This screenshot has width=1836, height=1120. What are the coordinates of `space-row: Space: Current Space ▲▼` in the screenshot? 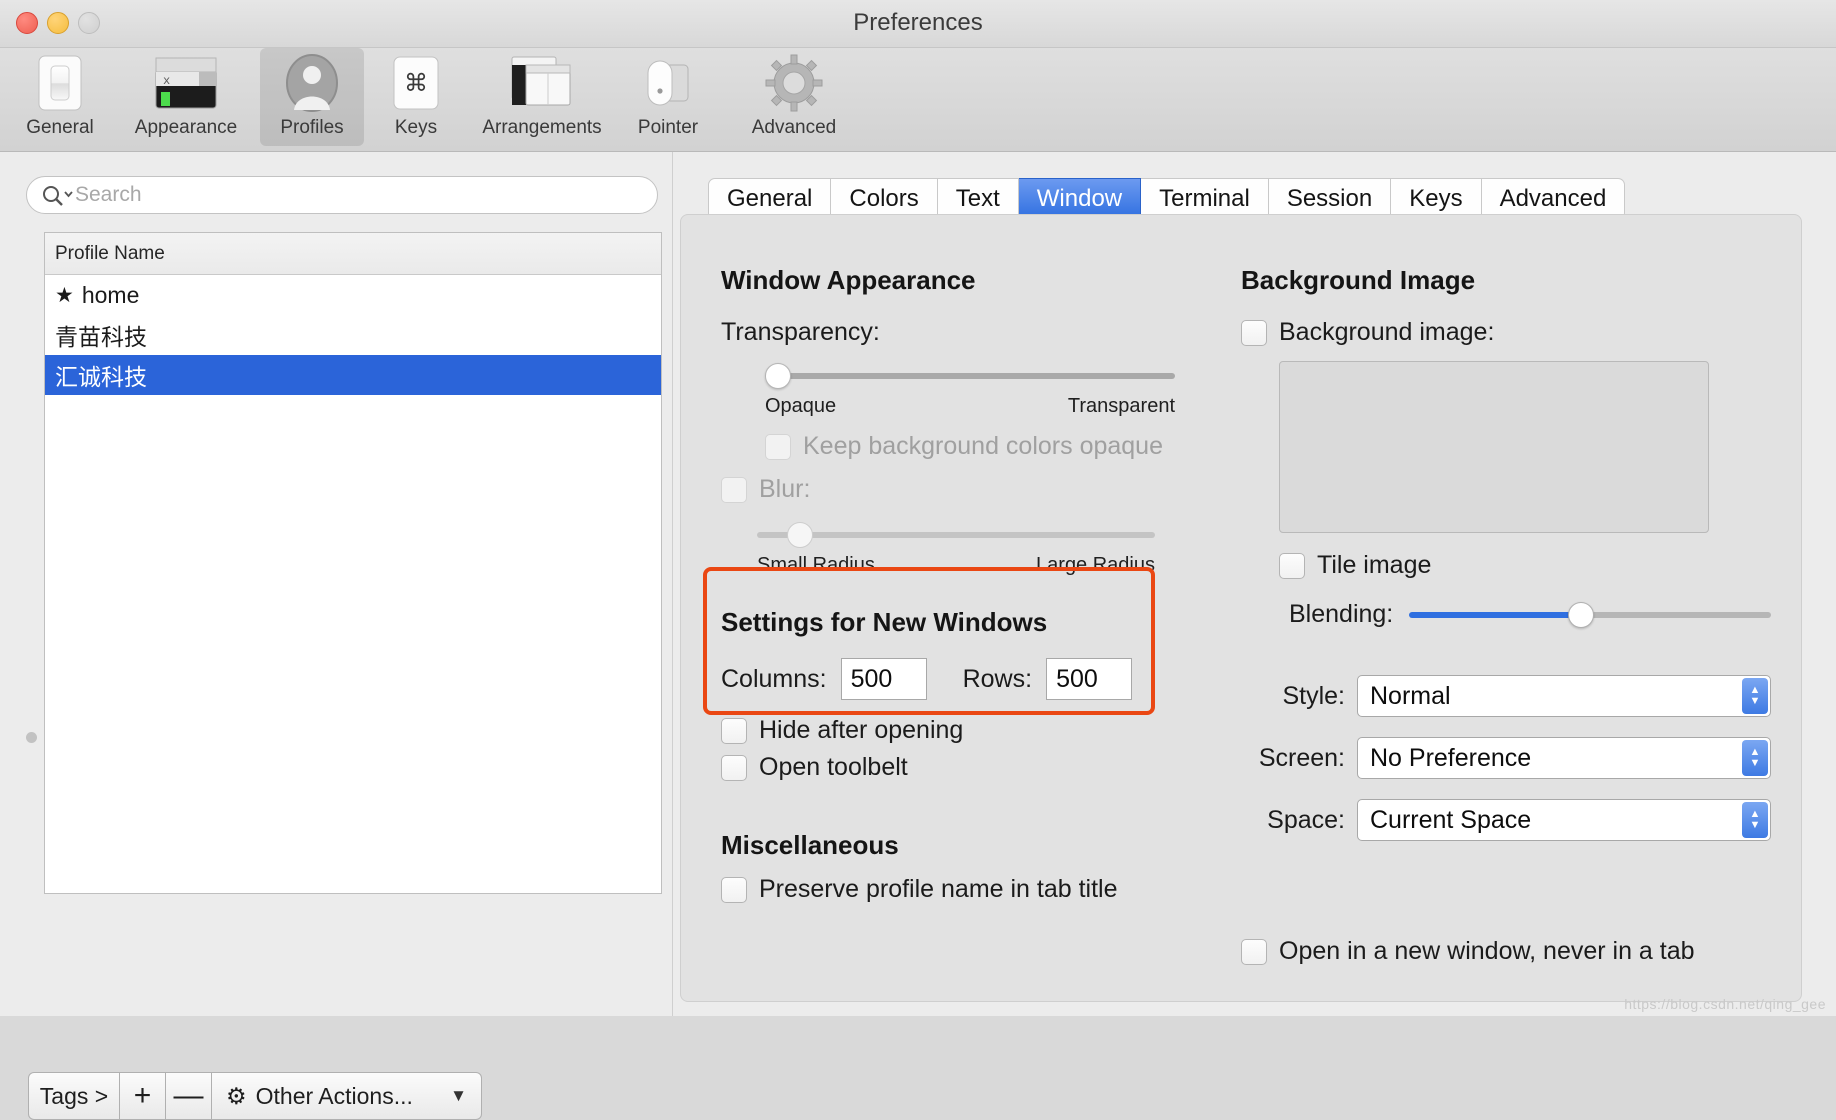 It's located at (1506, 820).